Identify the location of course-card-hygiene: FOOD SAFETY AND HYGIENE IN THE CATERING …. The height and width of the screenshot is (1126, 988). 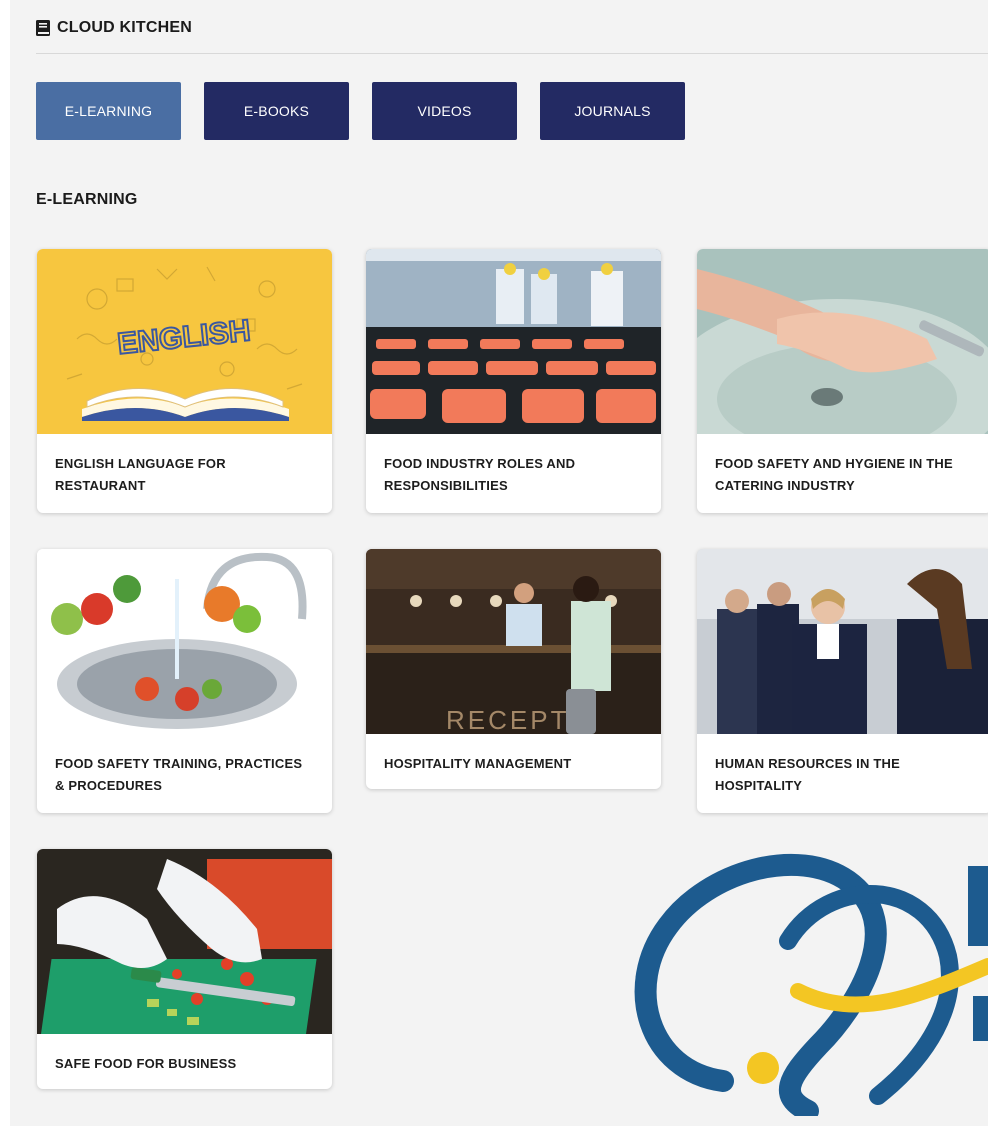
(842, 381).